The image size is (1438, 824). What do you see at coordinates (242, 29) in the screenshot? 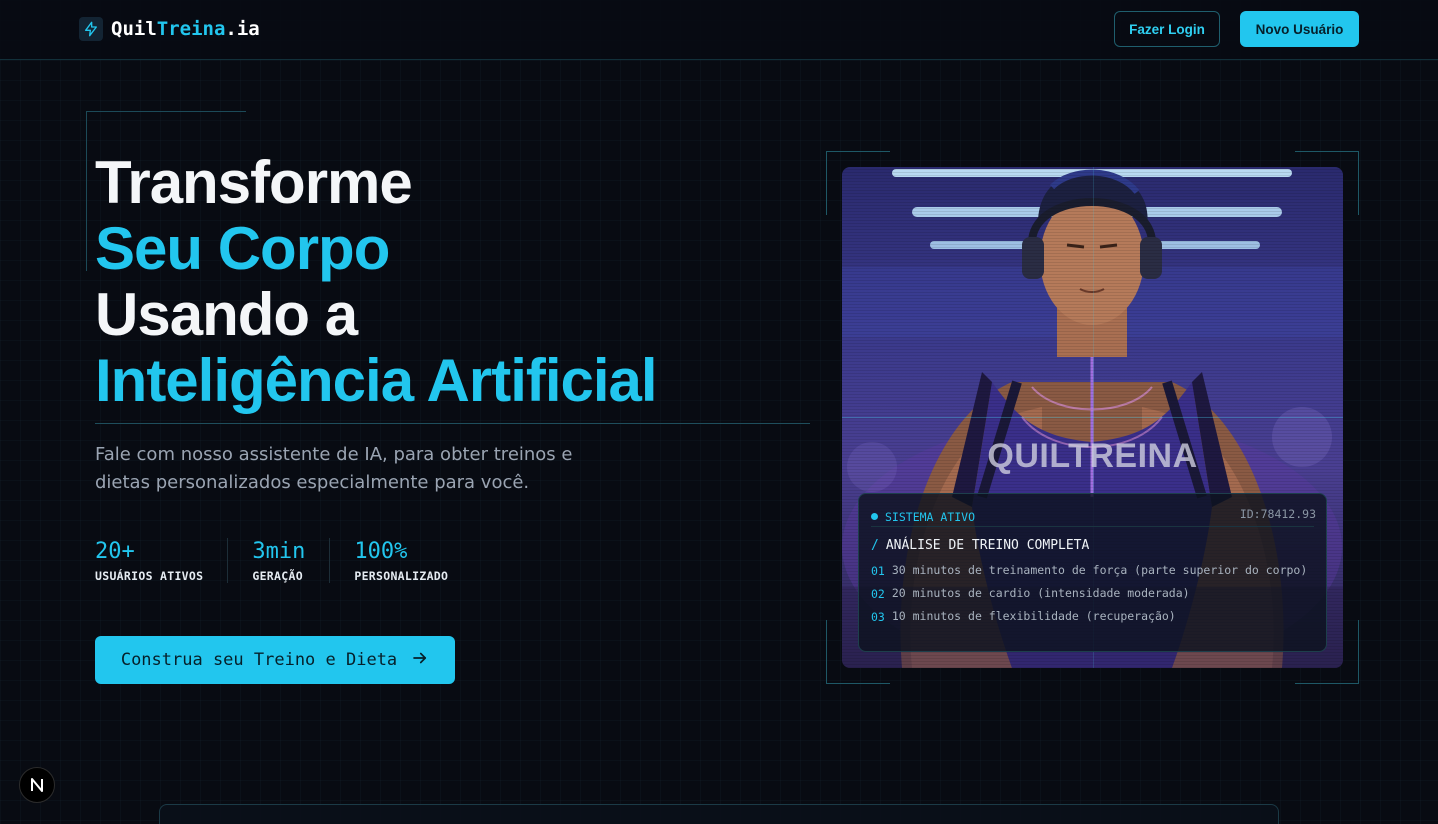
I see `brand-name-part3: .ia` at bounding box center [242, 29].